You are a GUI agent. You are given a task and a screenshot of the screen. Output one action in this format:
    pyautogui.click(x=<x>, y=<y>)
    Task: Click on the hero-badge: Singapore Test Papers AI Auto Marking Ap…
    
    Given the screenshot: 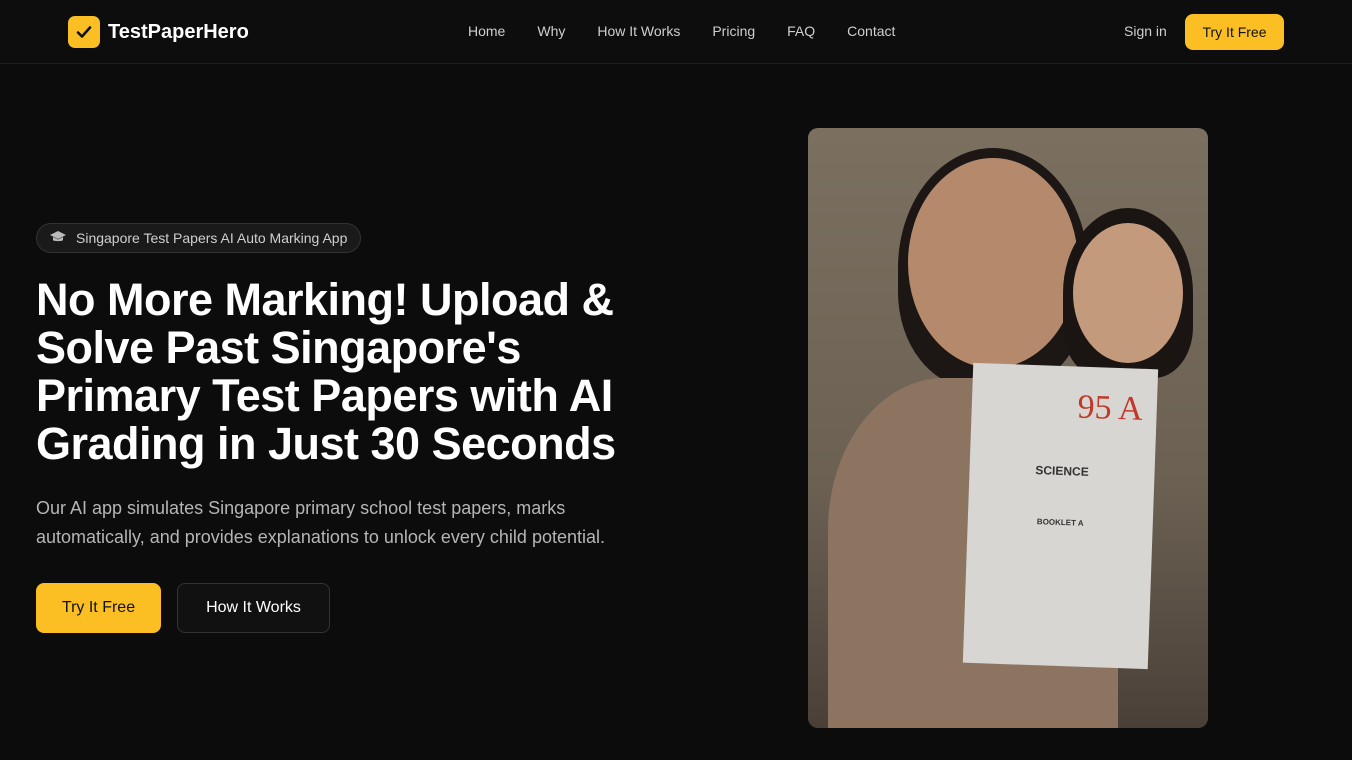 What is the action you would take?
    pyautogui.click(x=199, y=238)
    